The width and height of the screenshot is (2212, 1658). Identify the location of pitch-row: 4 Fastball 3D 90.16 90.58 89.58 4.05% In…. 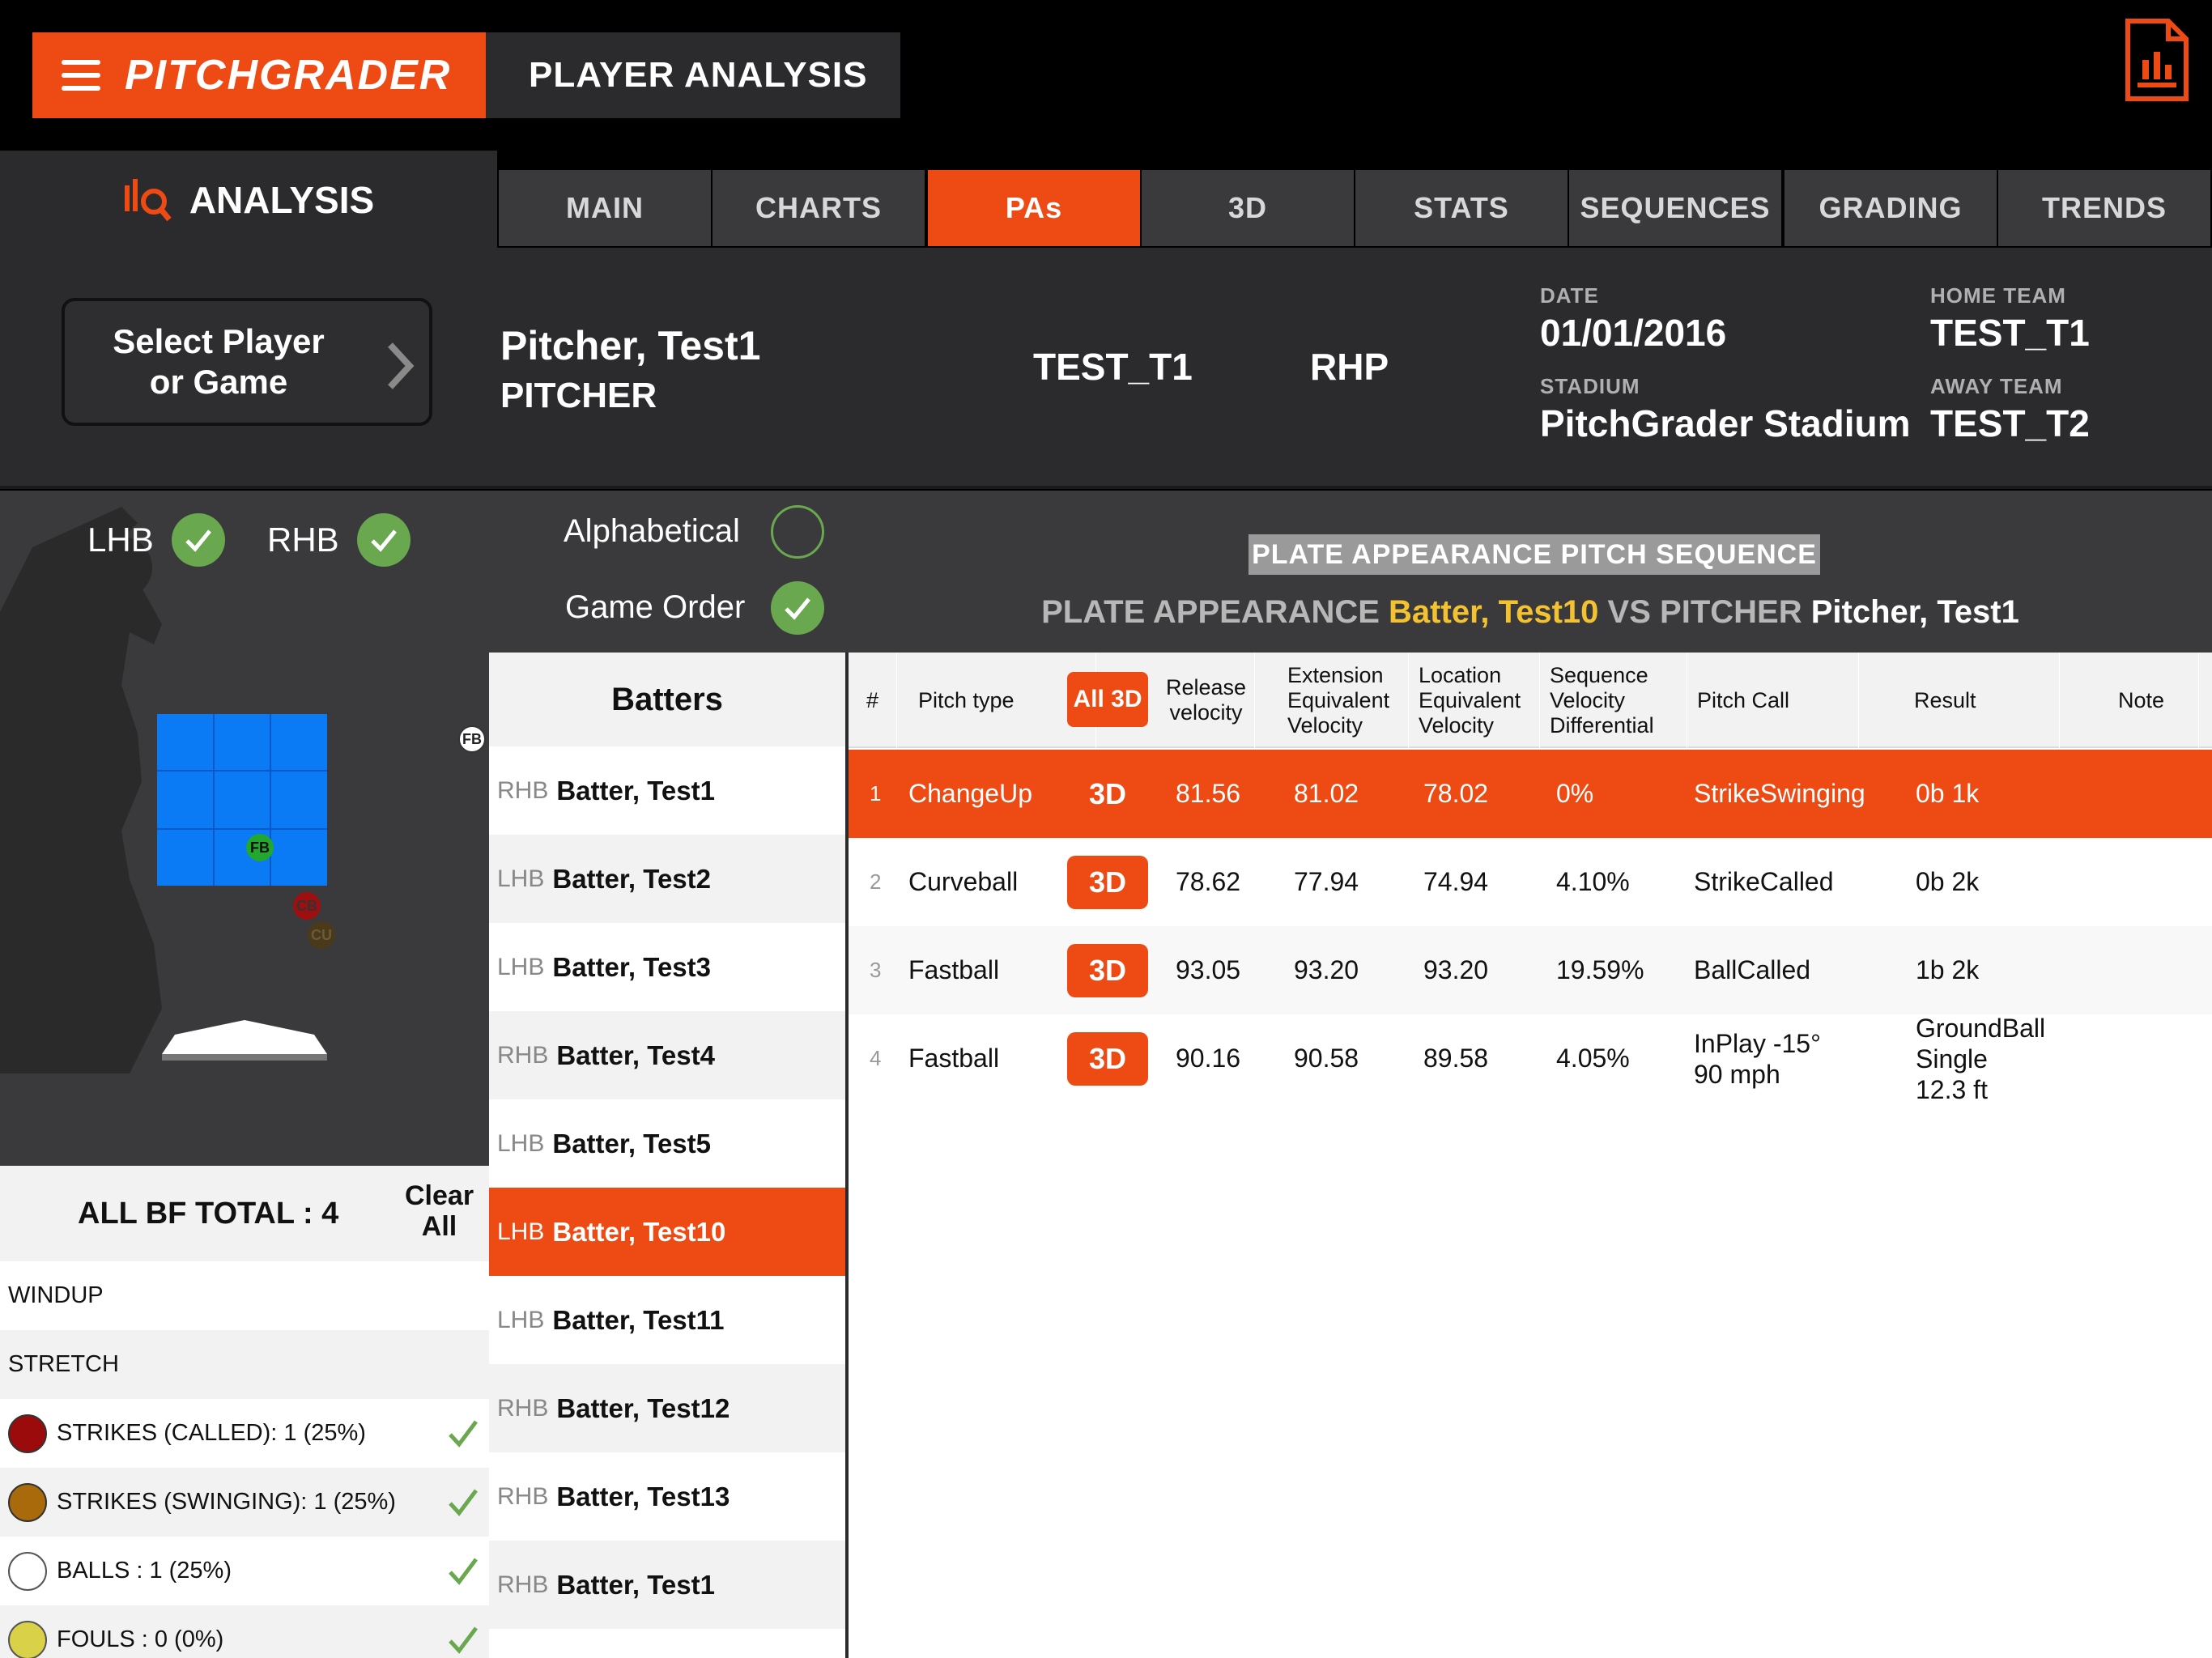
(1531, 1059).